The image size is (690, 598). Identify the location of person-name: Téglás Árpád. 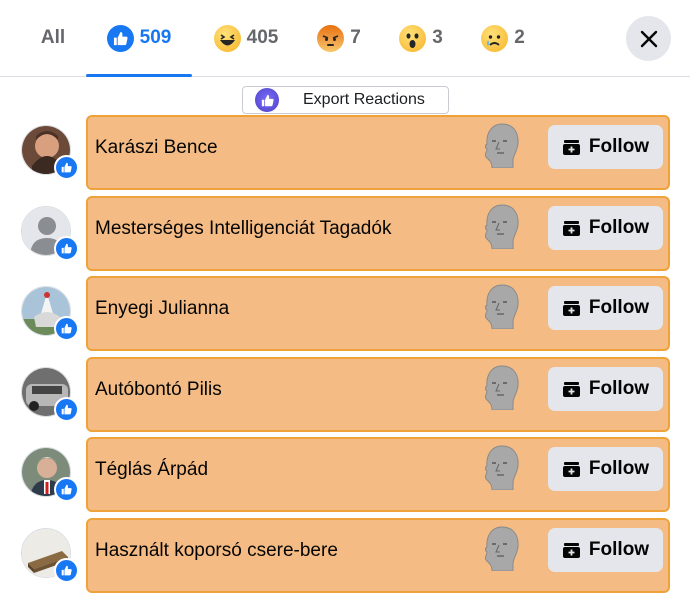
(151, 470).